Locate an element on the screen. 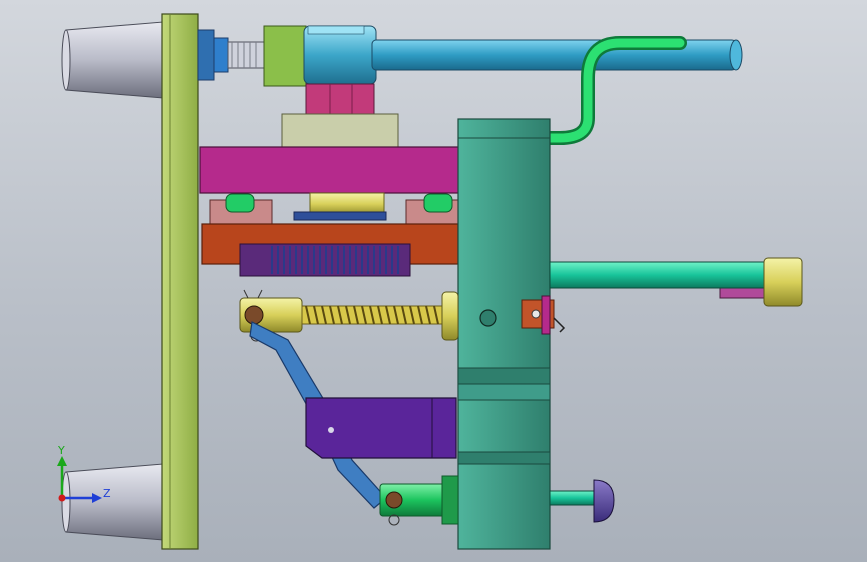  compression-spring is located at coordinates (372, 315).